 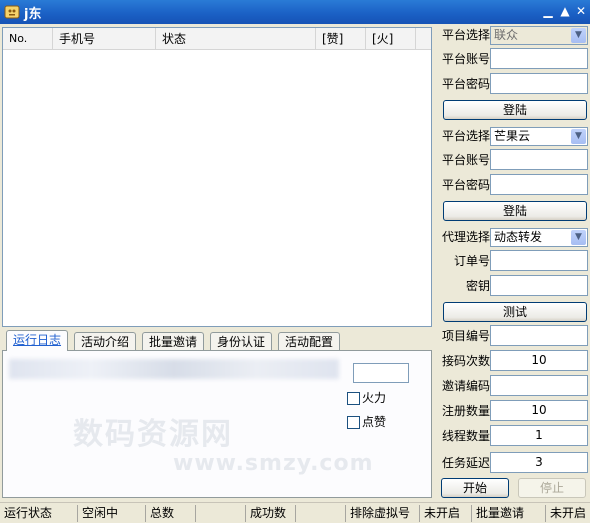 I want to click on watermark: 数码资源网, so click(x=153, y=434).